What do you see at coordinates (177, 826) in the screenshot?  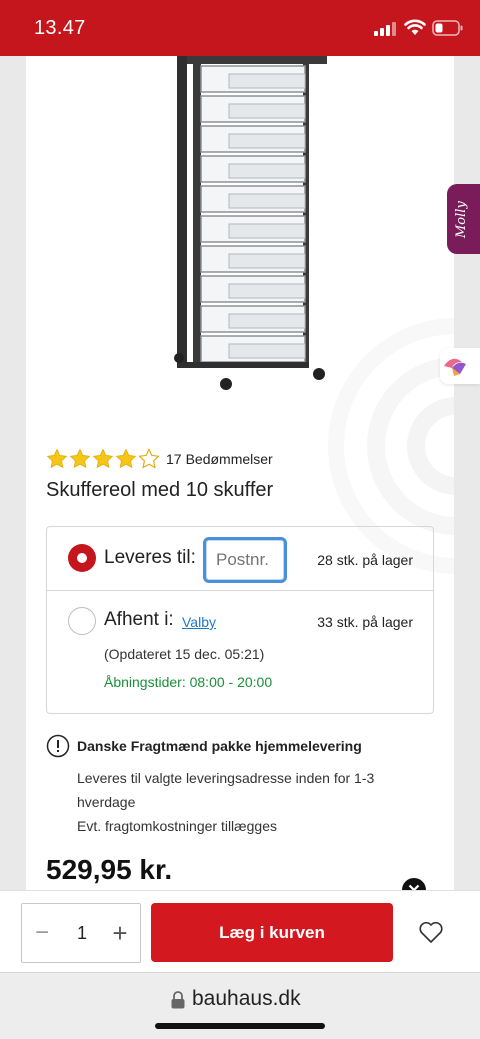 I see `shipping-fee-note: Evt. fragtomkostninger tillægges` at bounding box center [177, 826].